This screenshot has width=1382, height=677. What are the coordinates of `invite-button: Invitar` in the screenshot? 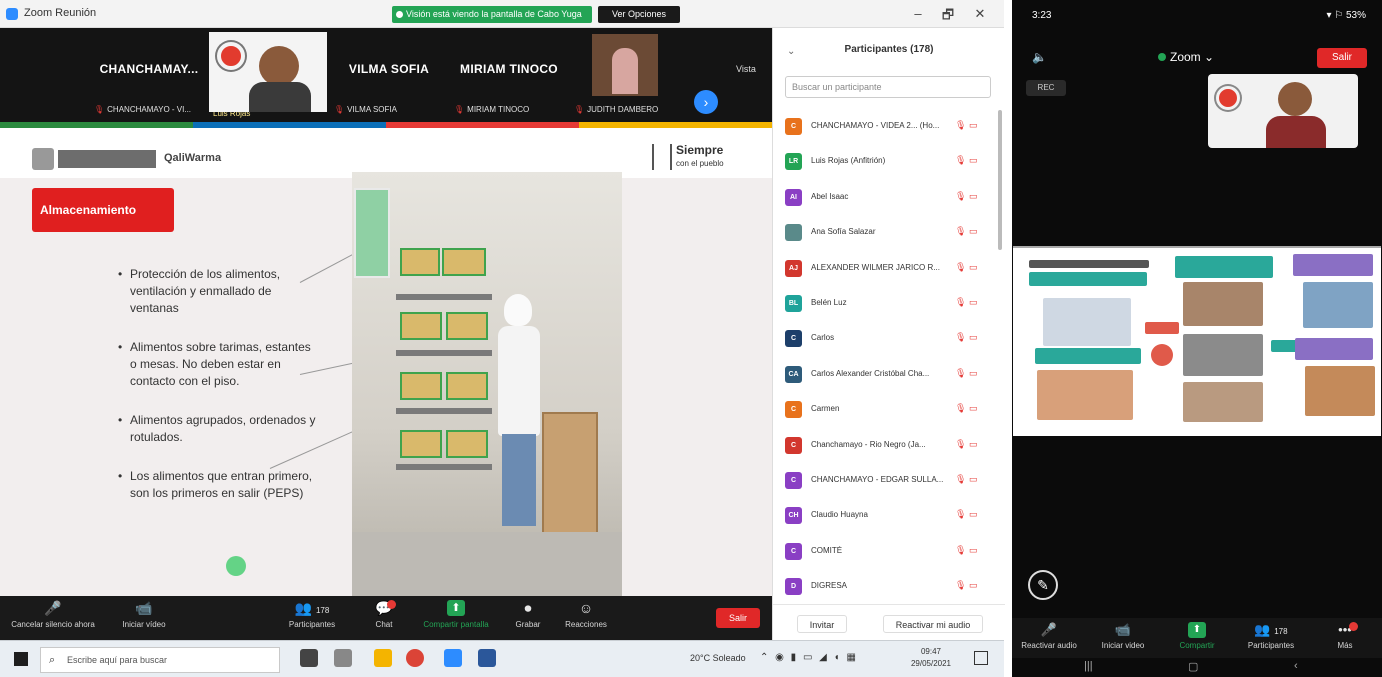 It's located at (822, 624).